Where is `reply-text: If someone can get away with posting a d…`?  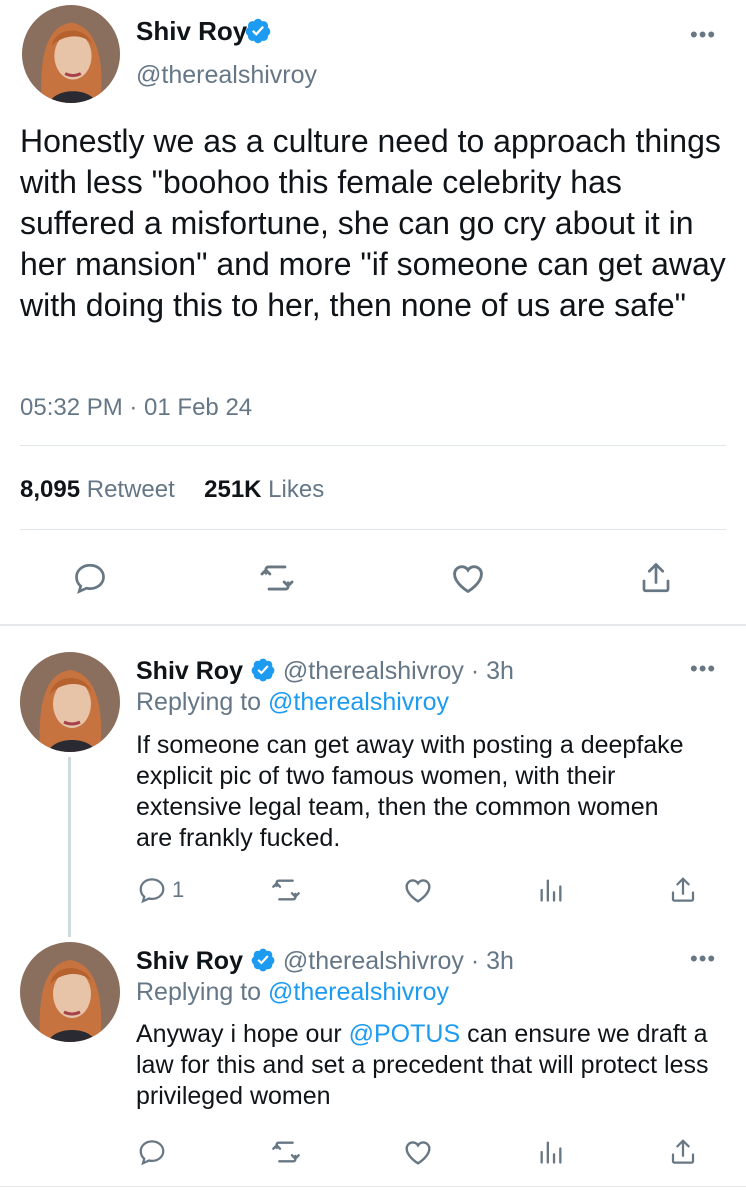 reply-text: If someone can get away with posting a d… is located at coordinates (410, 791).